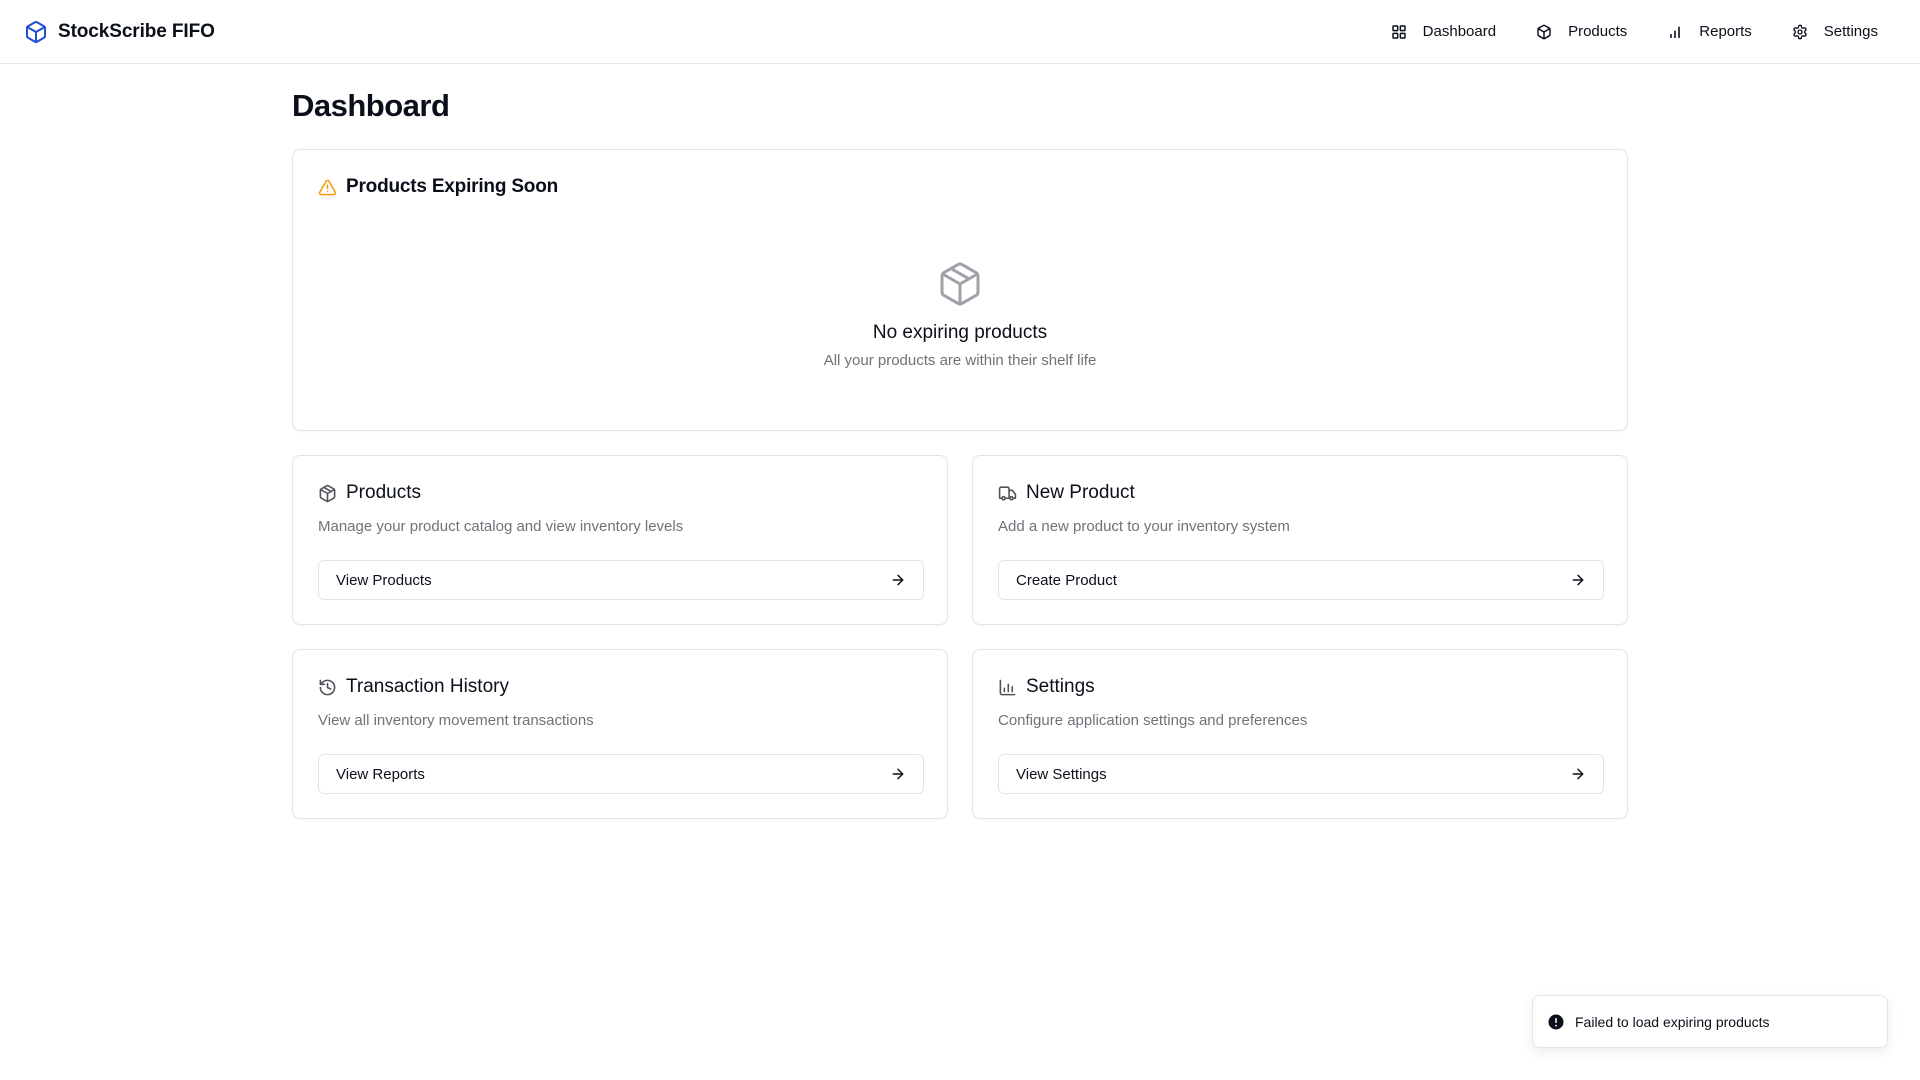  I want to click on app-name: StockScribe FIFO, so click(136, 31).